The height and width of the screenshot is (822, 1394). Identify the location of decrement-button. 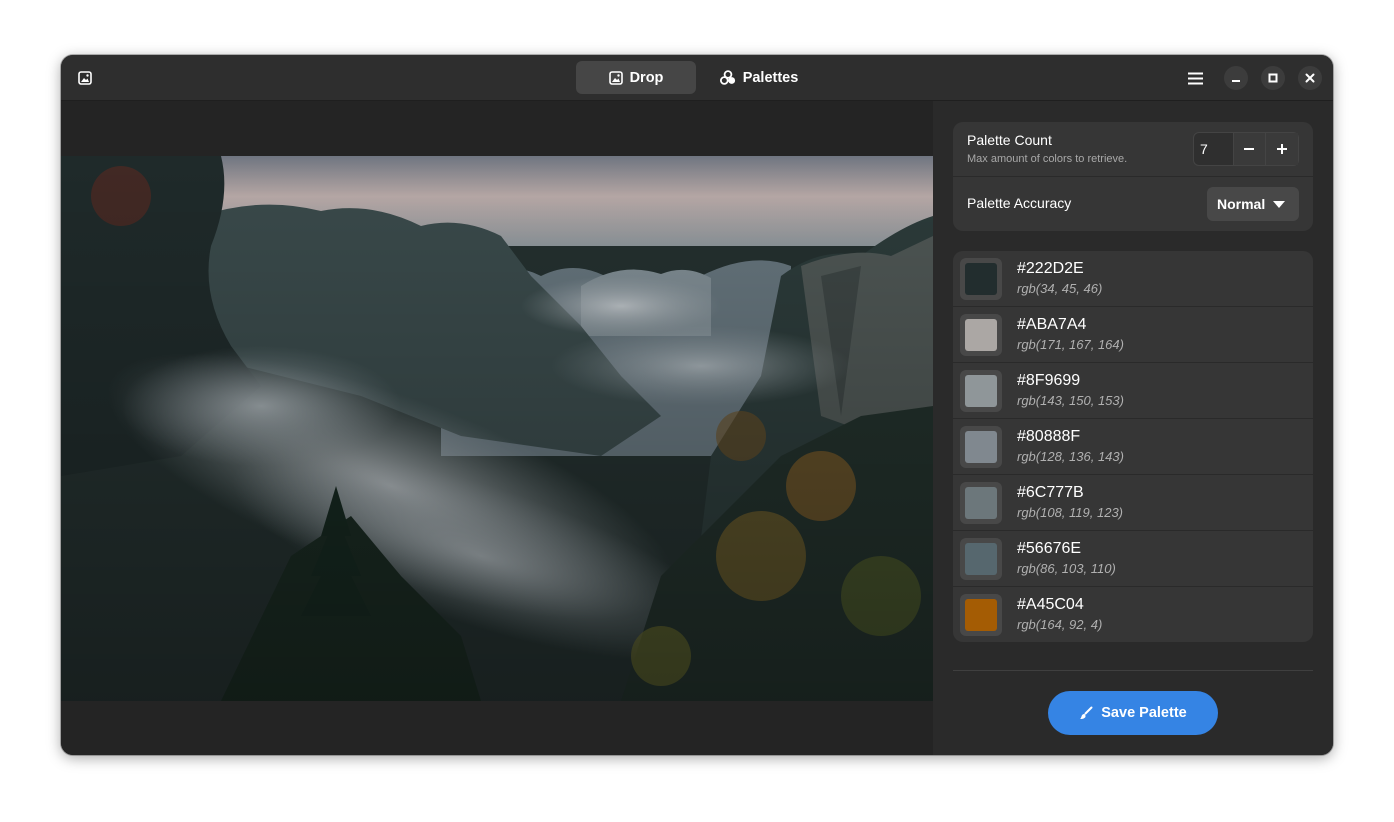
(1249, 149).